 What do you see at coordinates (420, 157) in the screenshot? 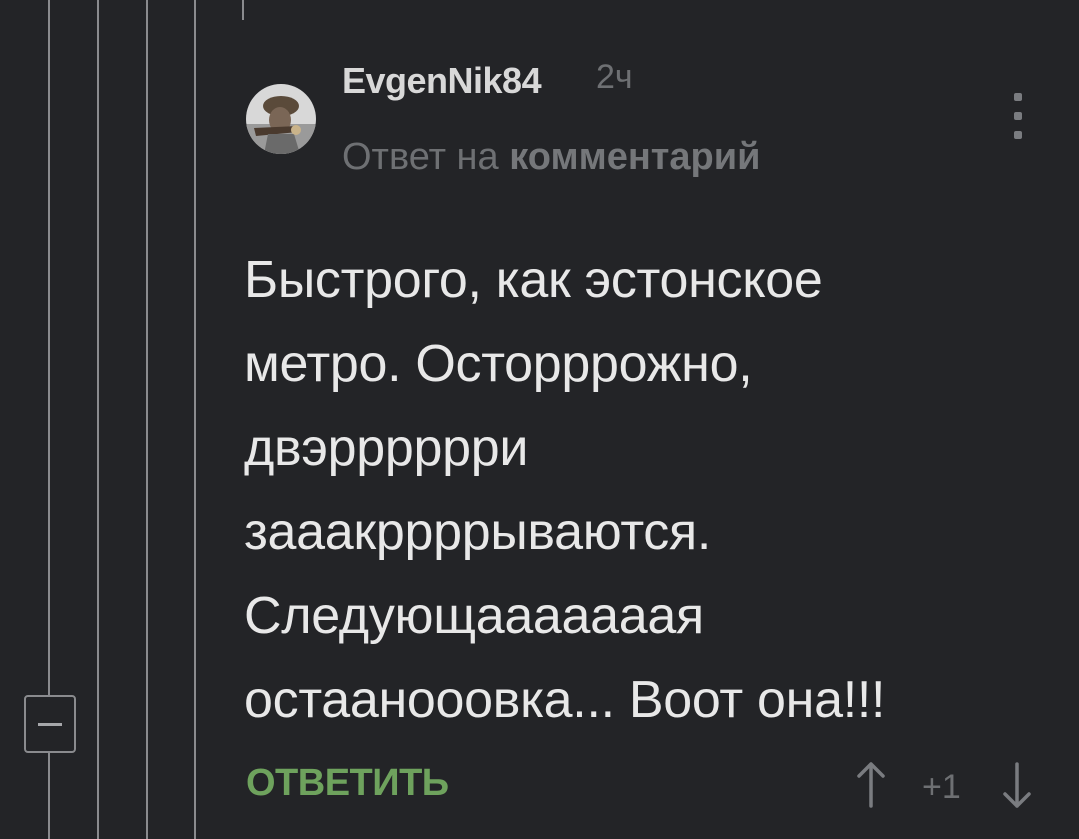
I see `reply-prefix: Ответ на` at bounding box center [420, 157].